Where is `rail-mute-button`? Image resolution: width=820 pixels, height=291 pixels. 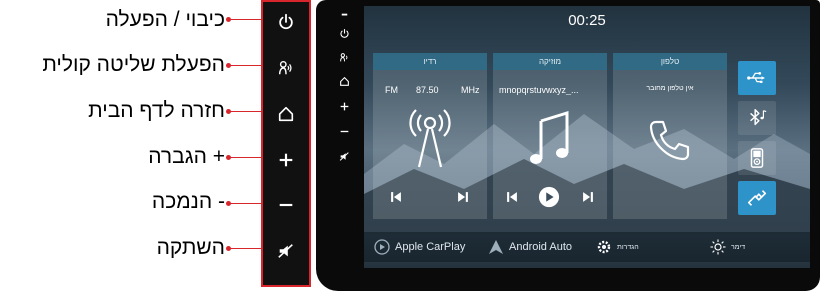 rail-mute-button is located at coordinates (344, 156).